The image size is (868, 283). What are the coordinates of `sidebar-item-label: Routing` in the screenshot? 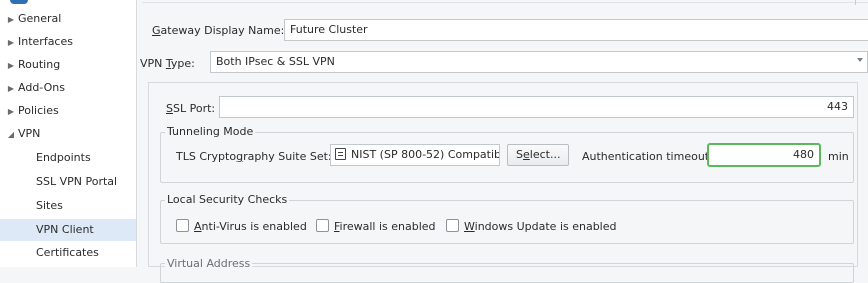 It's located at (39, 64).